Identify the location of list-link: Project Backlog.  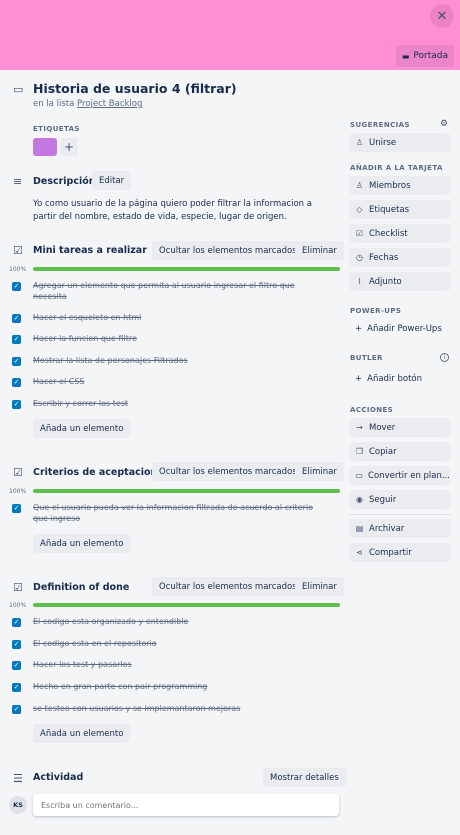
(109, 104).